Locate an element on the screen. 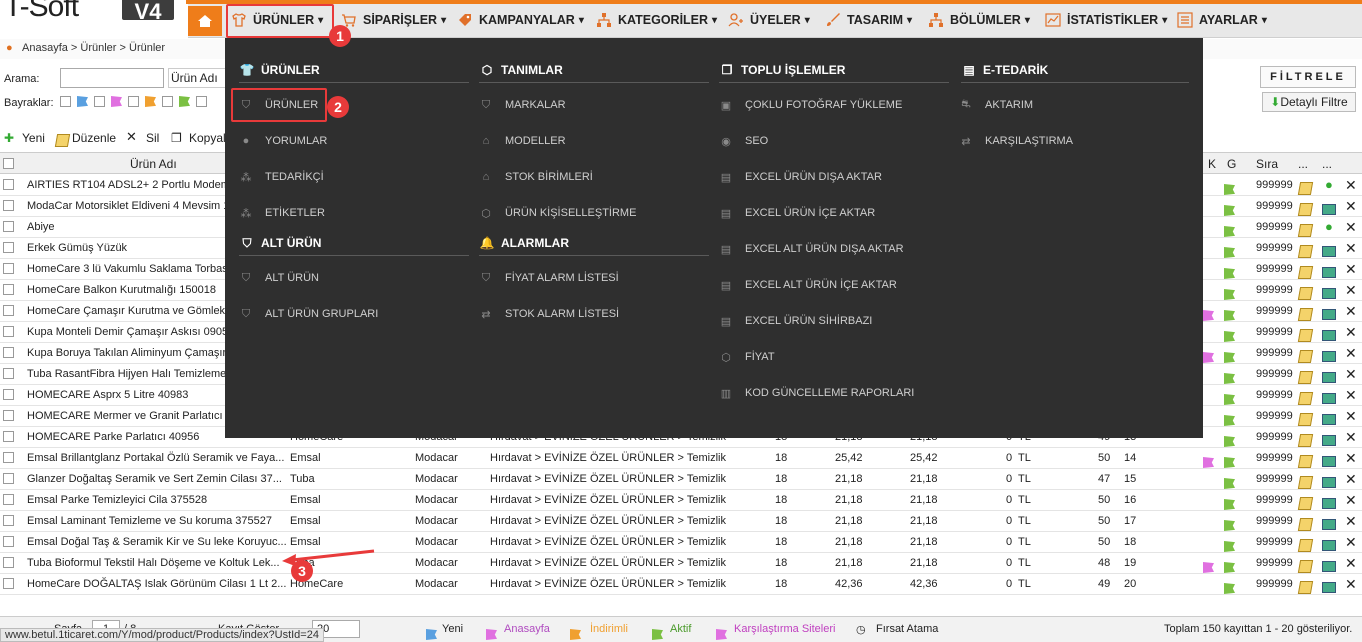  product-name-cell: HOMECARE Asprx 5 Litre 40983 is located at coordinates (107, 395).